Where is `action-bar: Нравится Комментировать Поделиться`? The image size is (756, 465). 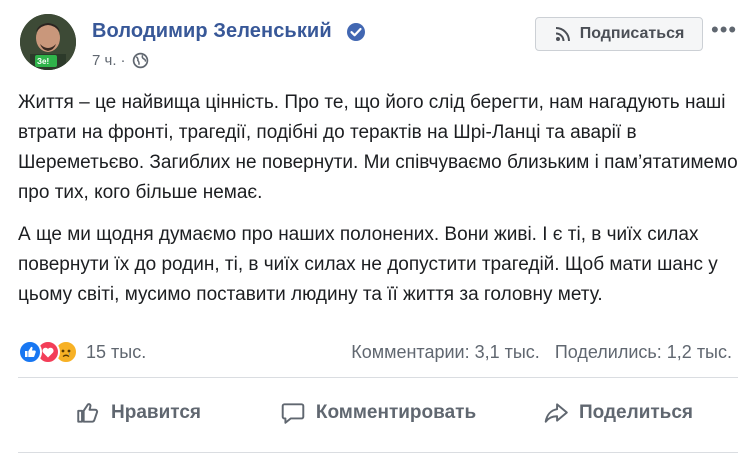
action-bar: Нравится Комментировать Поделиться is located at coordinates (378, 413).